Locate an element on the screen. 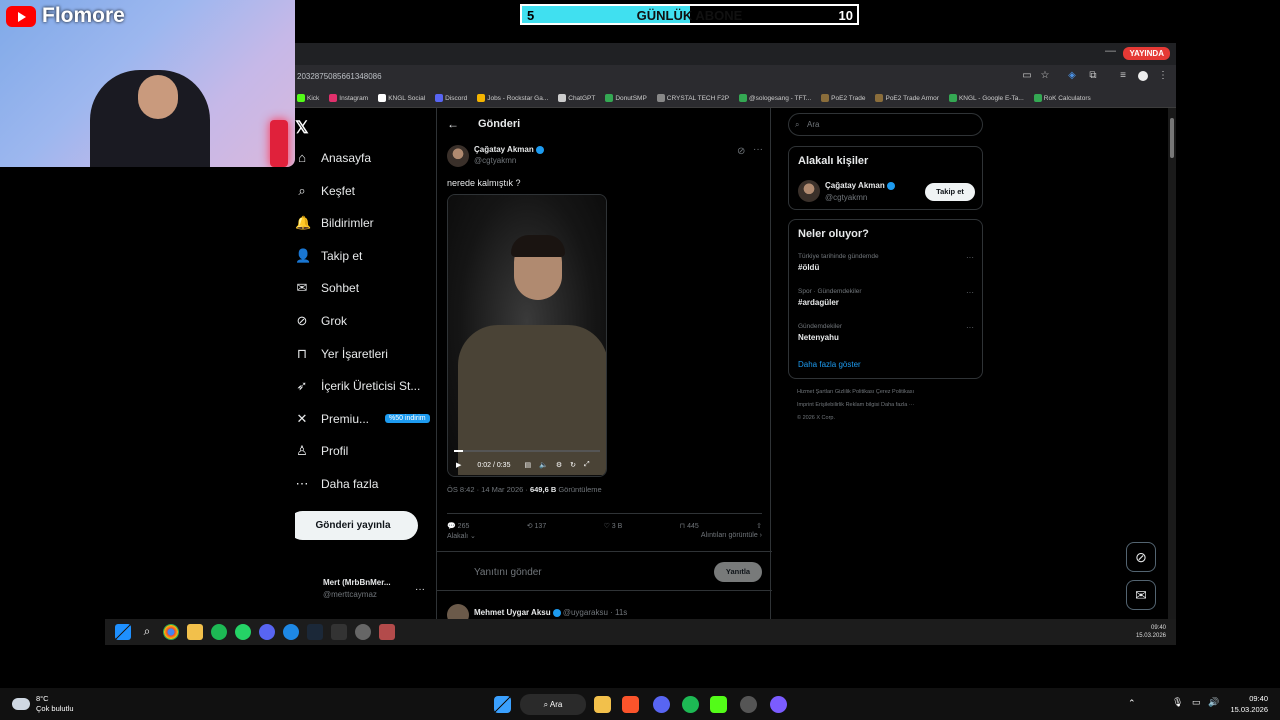 Image resolution: width=1280 pixels, height=720 pixels. share-icon: ⇧ is located at coordinates (759, 526).